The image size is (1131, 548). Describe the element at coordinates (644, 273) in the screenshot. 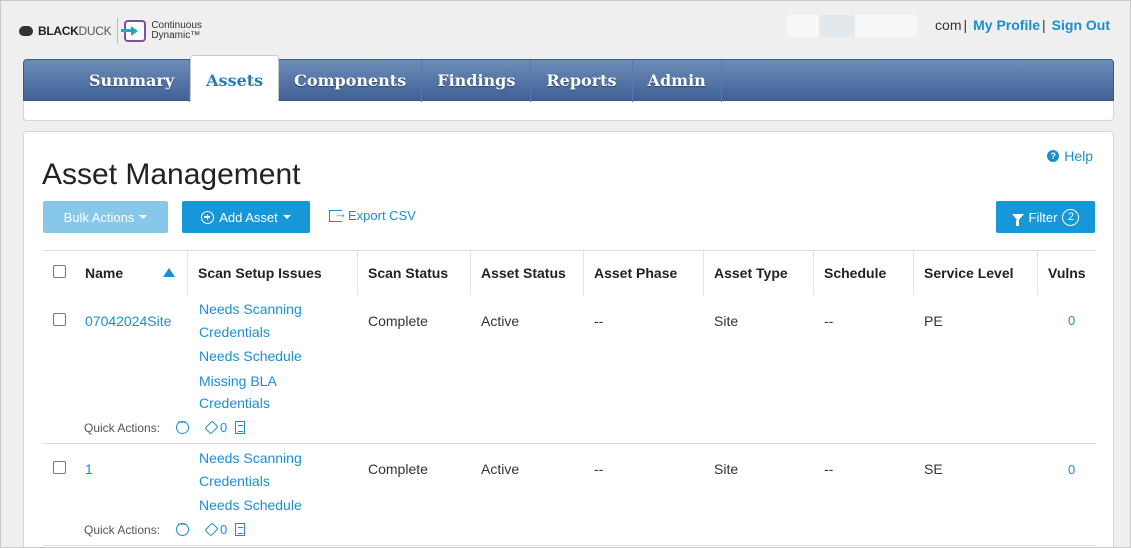

I see `col-header-asset-phase: Asset Phase` at that location.